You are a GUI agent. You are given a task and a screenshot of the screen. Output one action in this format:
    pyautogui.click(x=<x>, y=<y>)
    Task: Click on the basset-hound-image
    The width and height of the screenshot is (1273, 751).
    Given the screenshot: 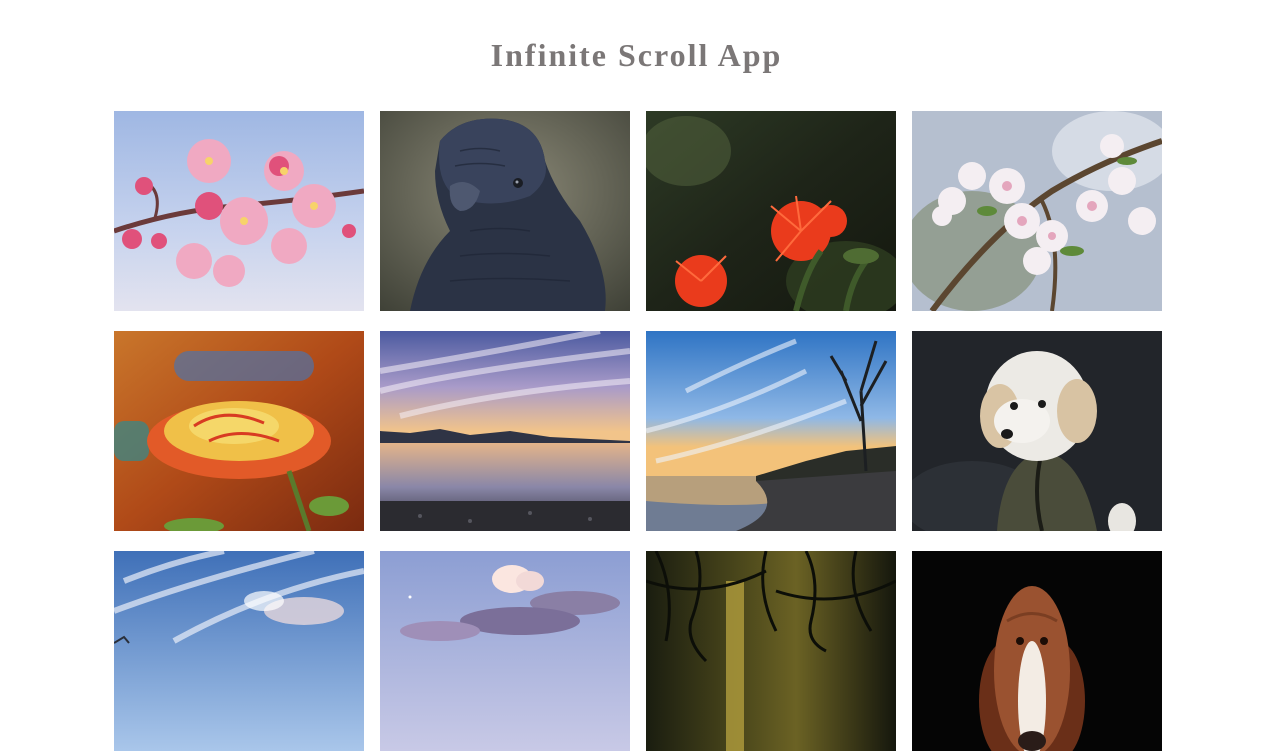 What is the action you would take?
    pyautogui.click(x=1037, y=651)
    